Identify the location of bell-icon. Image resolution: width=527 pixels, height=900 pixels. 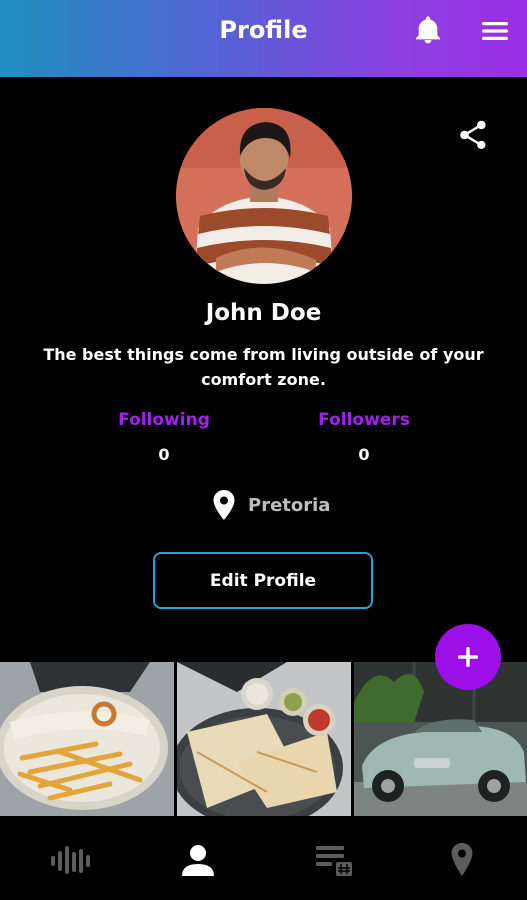
(428, 30).